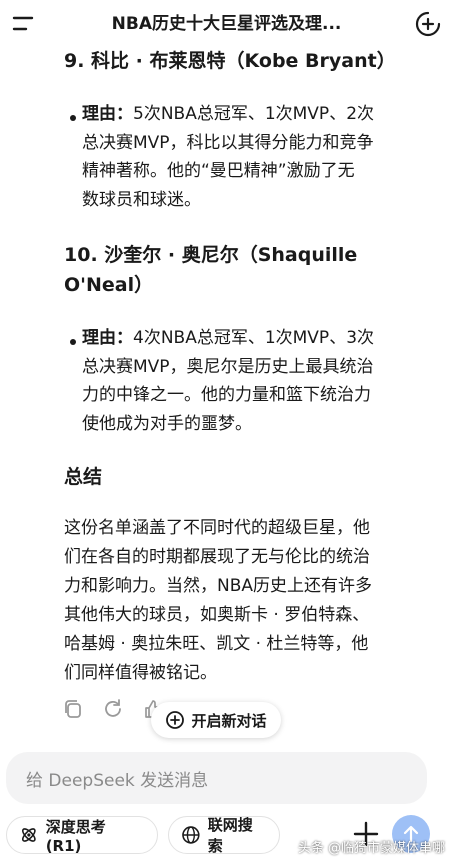  What do you see at coordinates (254, 114) in the screenshot?
I see `kobe-reason-text: 5次NBA总冠军、1次MVP、2次` at bounding box center [254, 114].